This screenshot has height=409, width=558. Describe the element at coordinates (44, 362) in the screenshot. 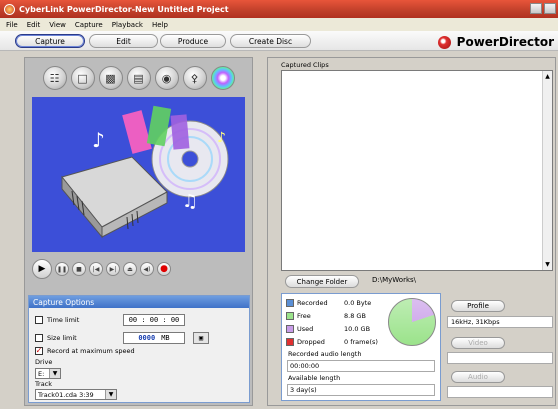

I see `drive-label: Drive` at that location.